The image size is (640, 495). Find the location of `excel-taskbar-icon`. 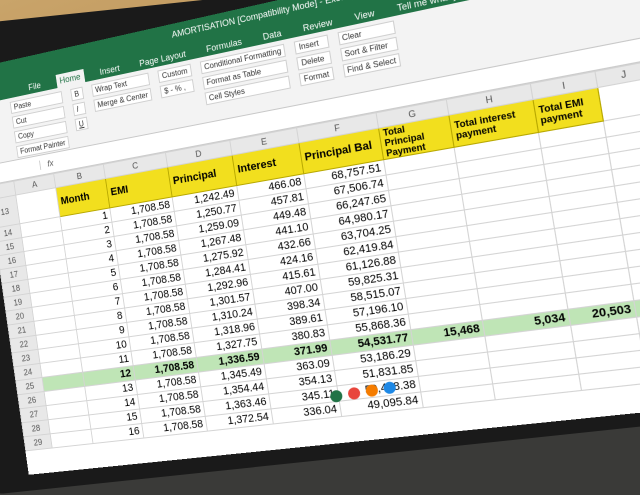

excel-taskbar-icon is located at coordinates (336, 396).